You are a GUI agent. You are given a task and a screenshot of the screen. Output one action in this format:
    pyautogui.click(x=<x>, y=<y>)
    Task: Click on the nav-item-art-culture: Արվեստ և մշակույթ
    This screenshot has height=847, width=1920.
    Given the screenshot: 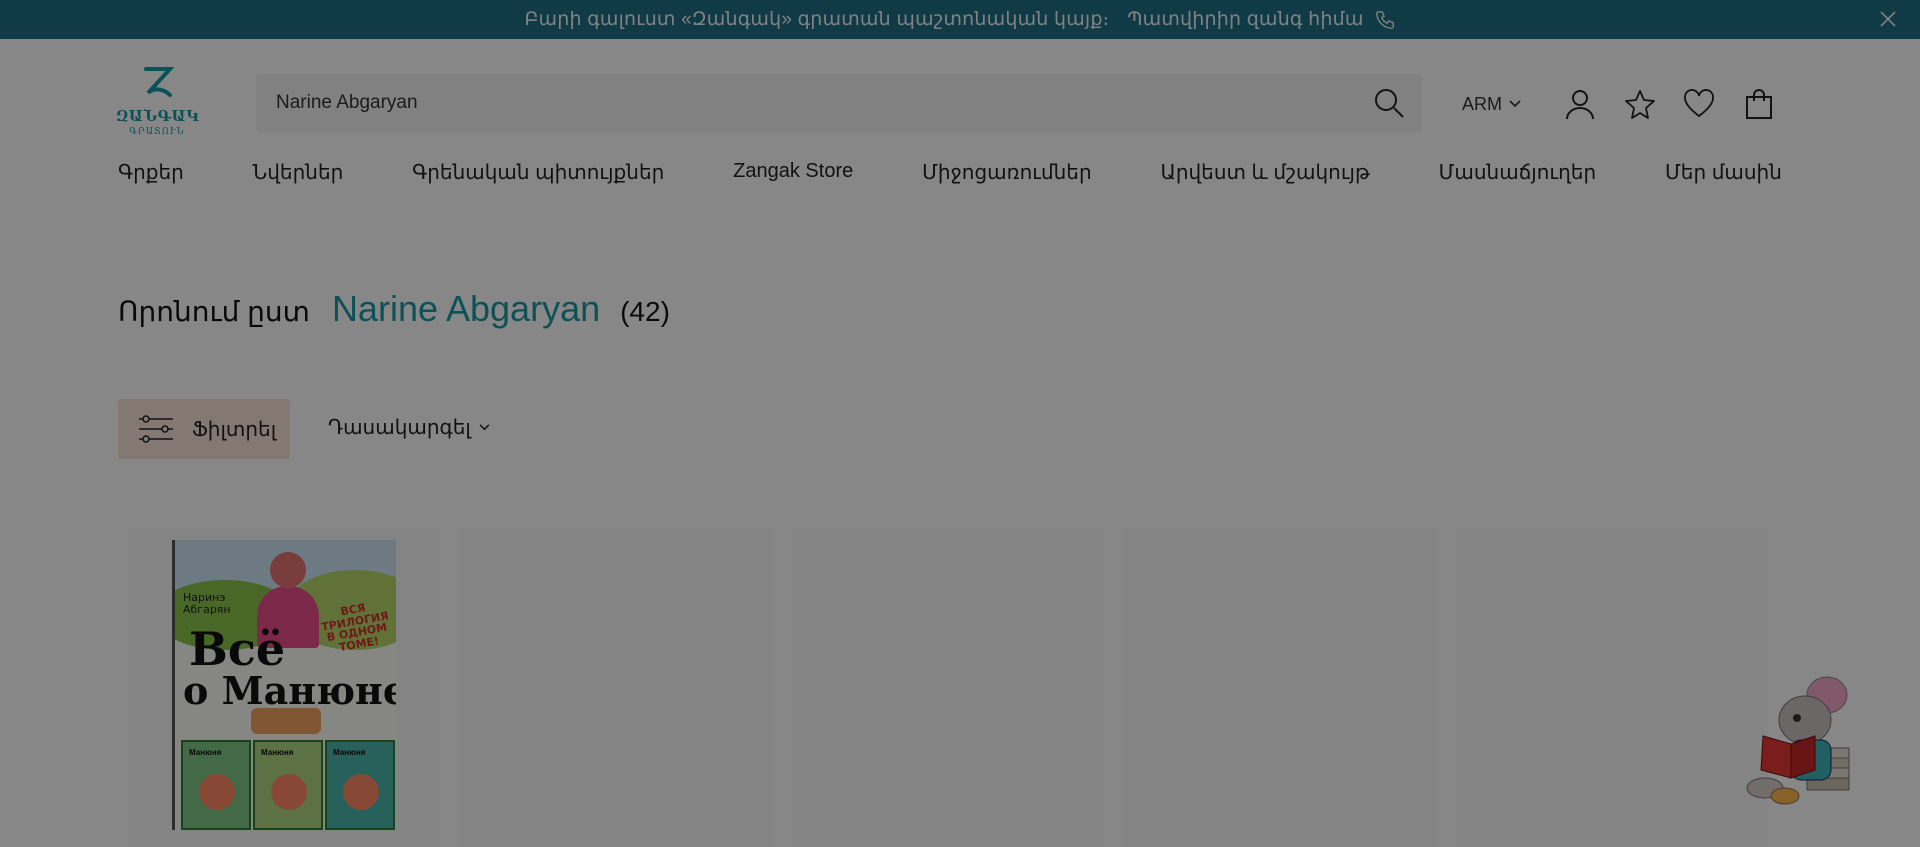 What is the action you would take?
    pyautogui.click(x=1265, y=175)
    